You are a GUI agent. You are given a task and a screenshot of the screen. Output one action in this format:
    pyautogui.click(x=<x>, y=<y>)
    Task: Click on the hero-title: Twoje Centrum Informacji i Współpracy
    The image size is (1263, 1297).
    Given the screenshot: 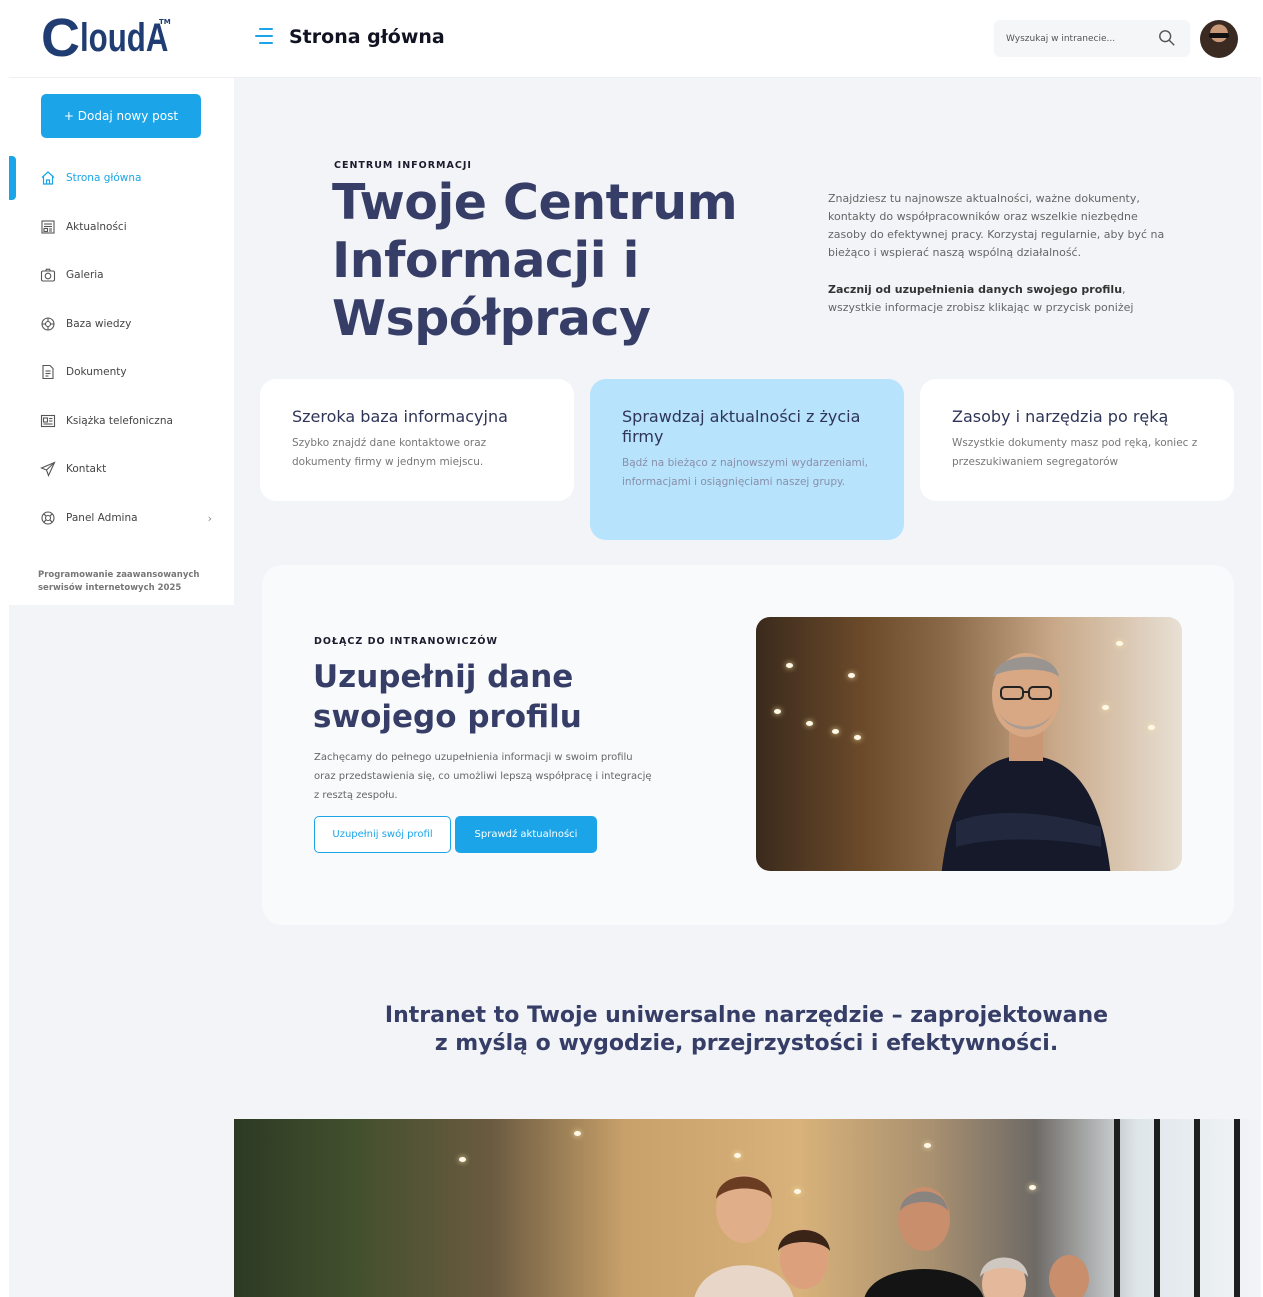 What is the action you would take?
    pyautogui.click(x=535, y=260)
    